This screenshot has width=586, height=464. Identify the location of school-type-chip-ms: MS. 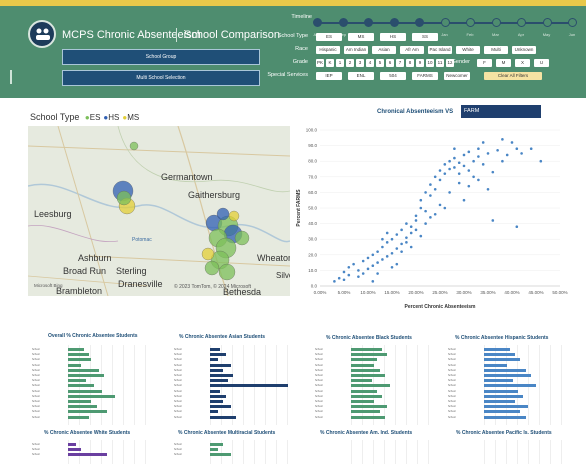
(361, 37).